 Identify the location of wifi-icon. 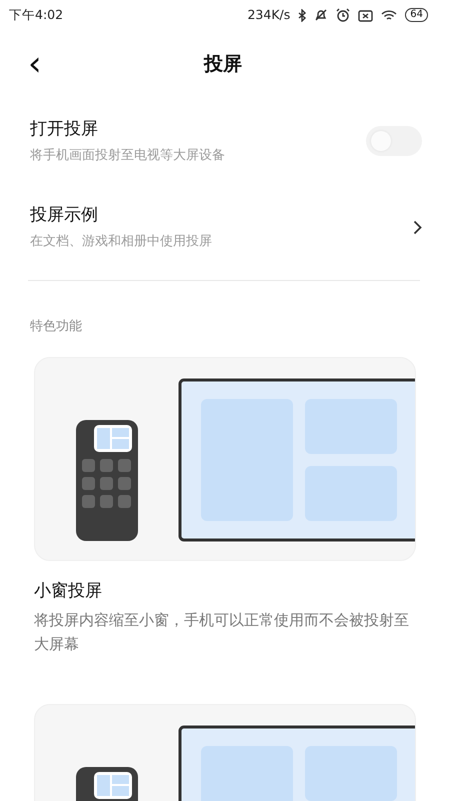
(389, 15).